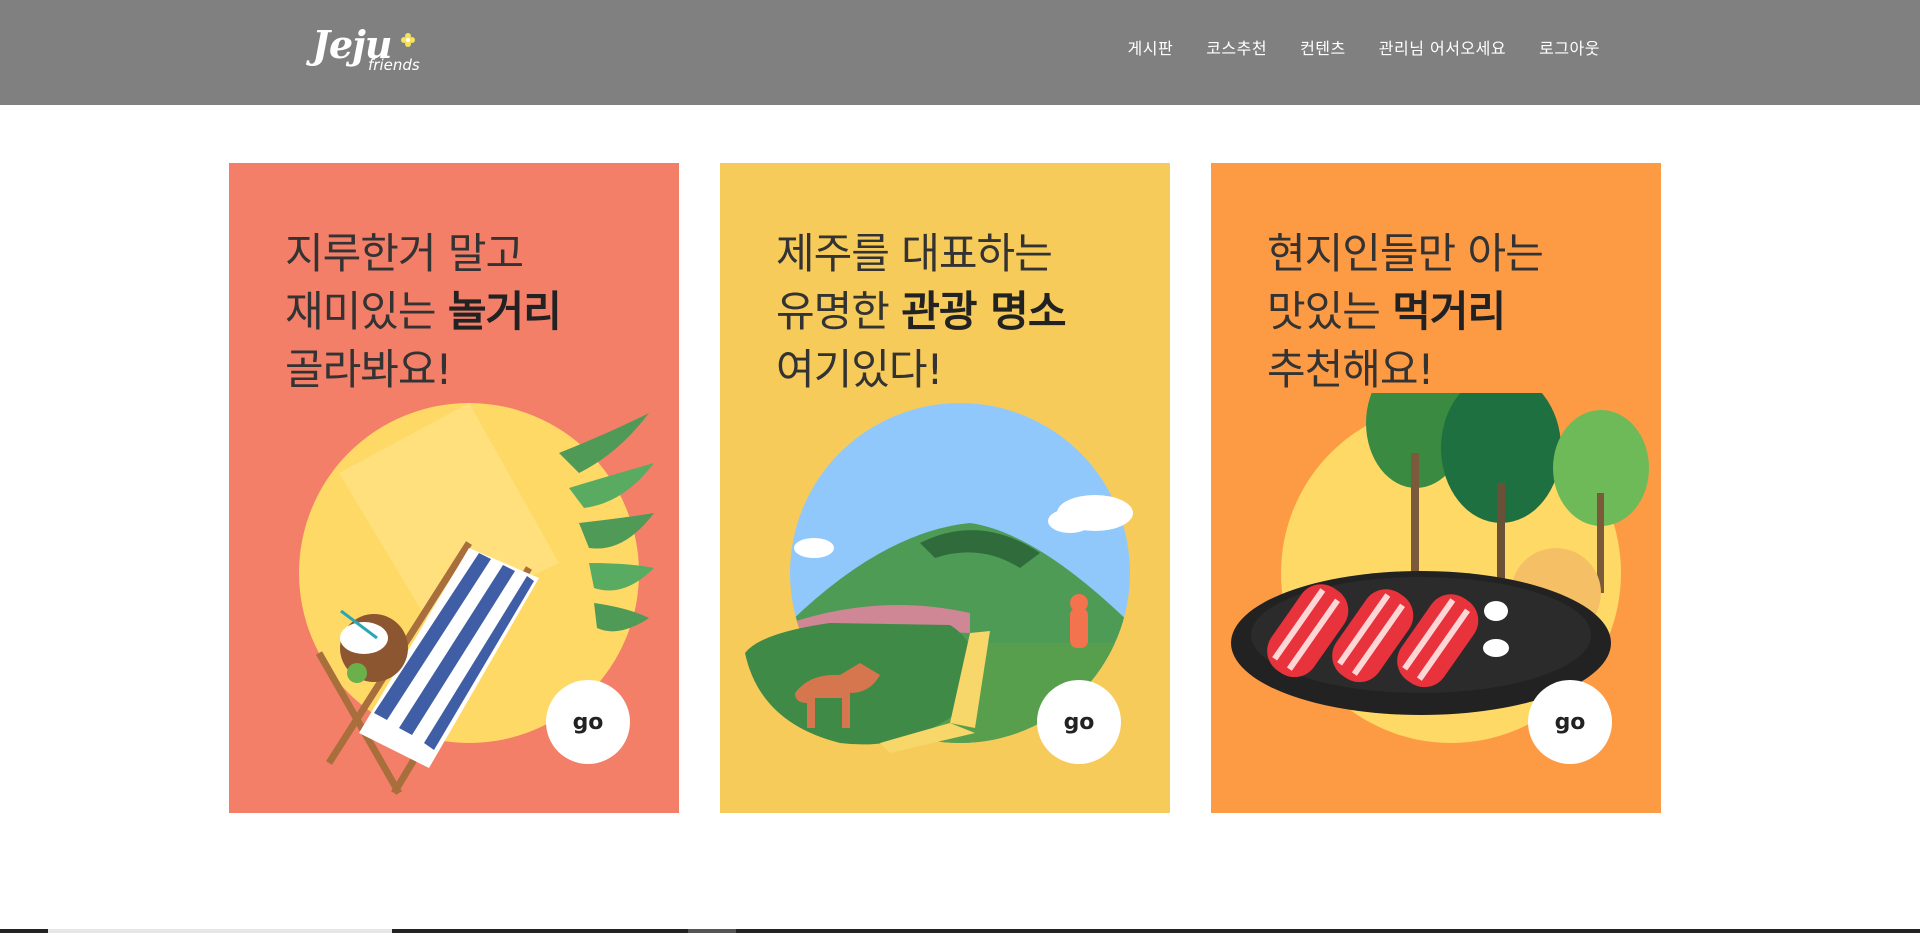  I want to click on nav-course-recommendation: 코스추천, so click(1236, 49).